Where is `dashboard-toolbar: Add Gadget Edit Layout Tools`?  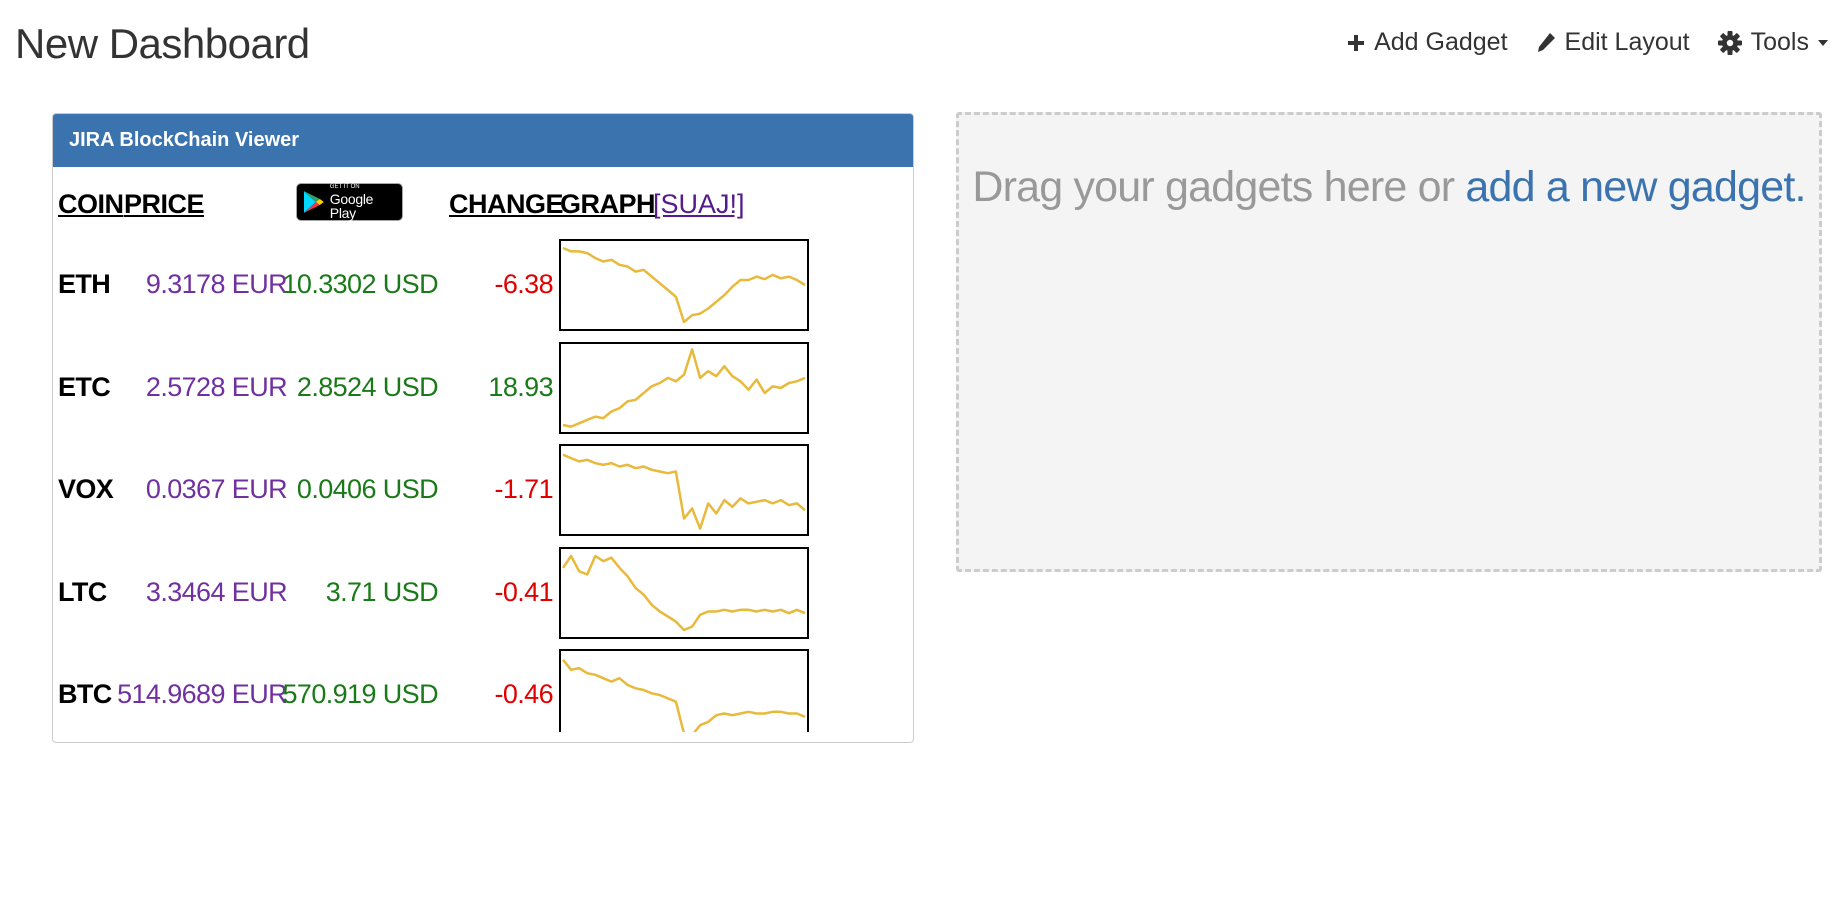 dashboard-toolbar: Add Gadget Edit Layout Tools is located at coordinates (1587, 42).